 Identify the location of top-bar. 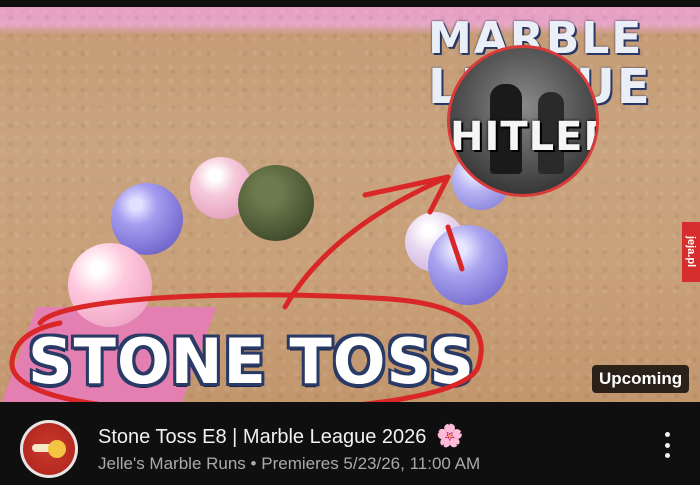
(350, 3).